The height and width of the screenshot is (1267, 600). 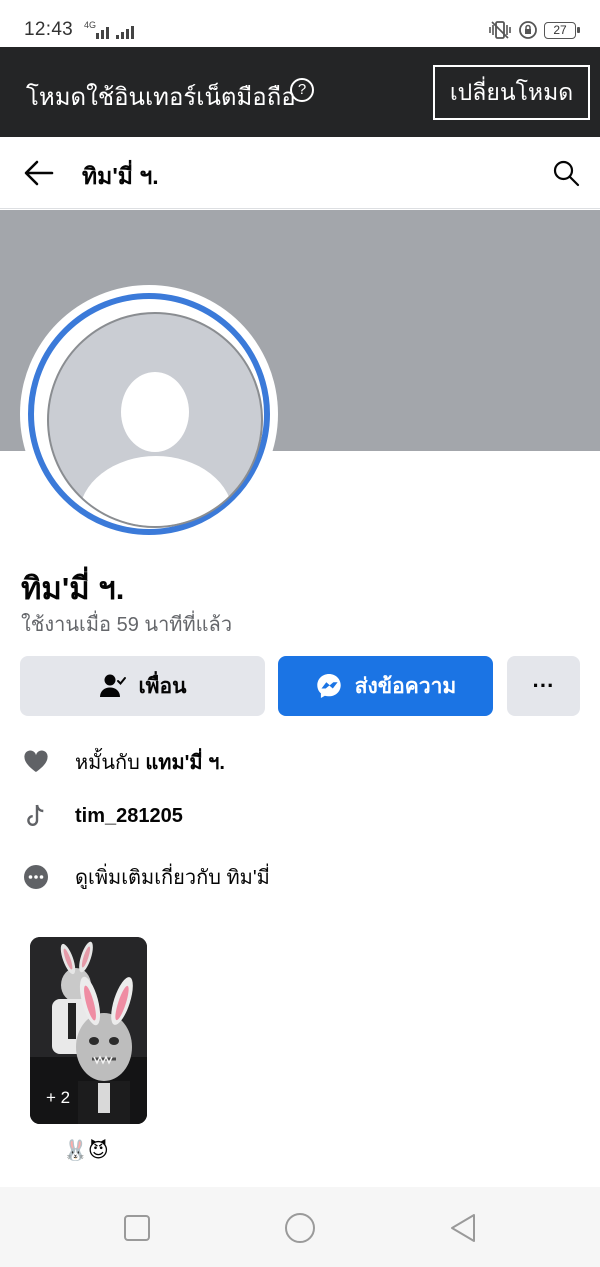 I want to click on see-more-about-label: ดูเพิ่มเติมเกี่ยวกับ ทิม'มี่, so click(x=172, y=878).